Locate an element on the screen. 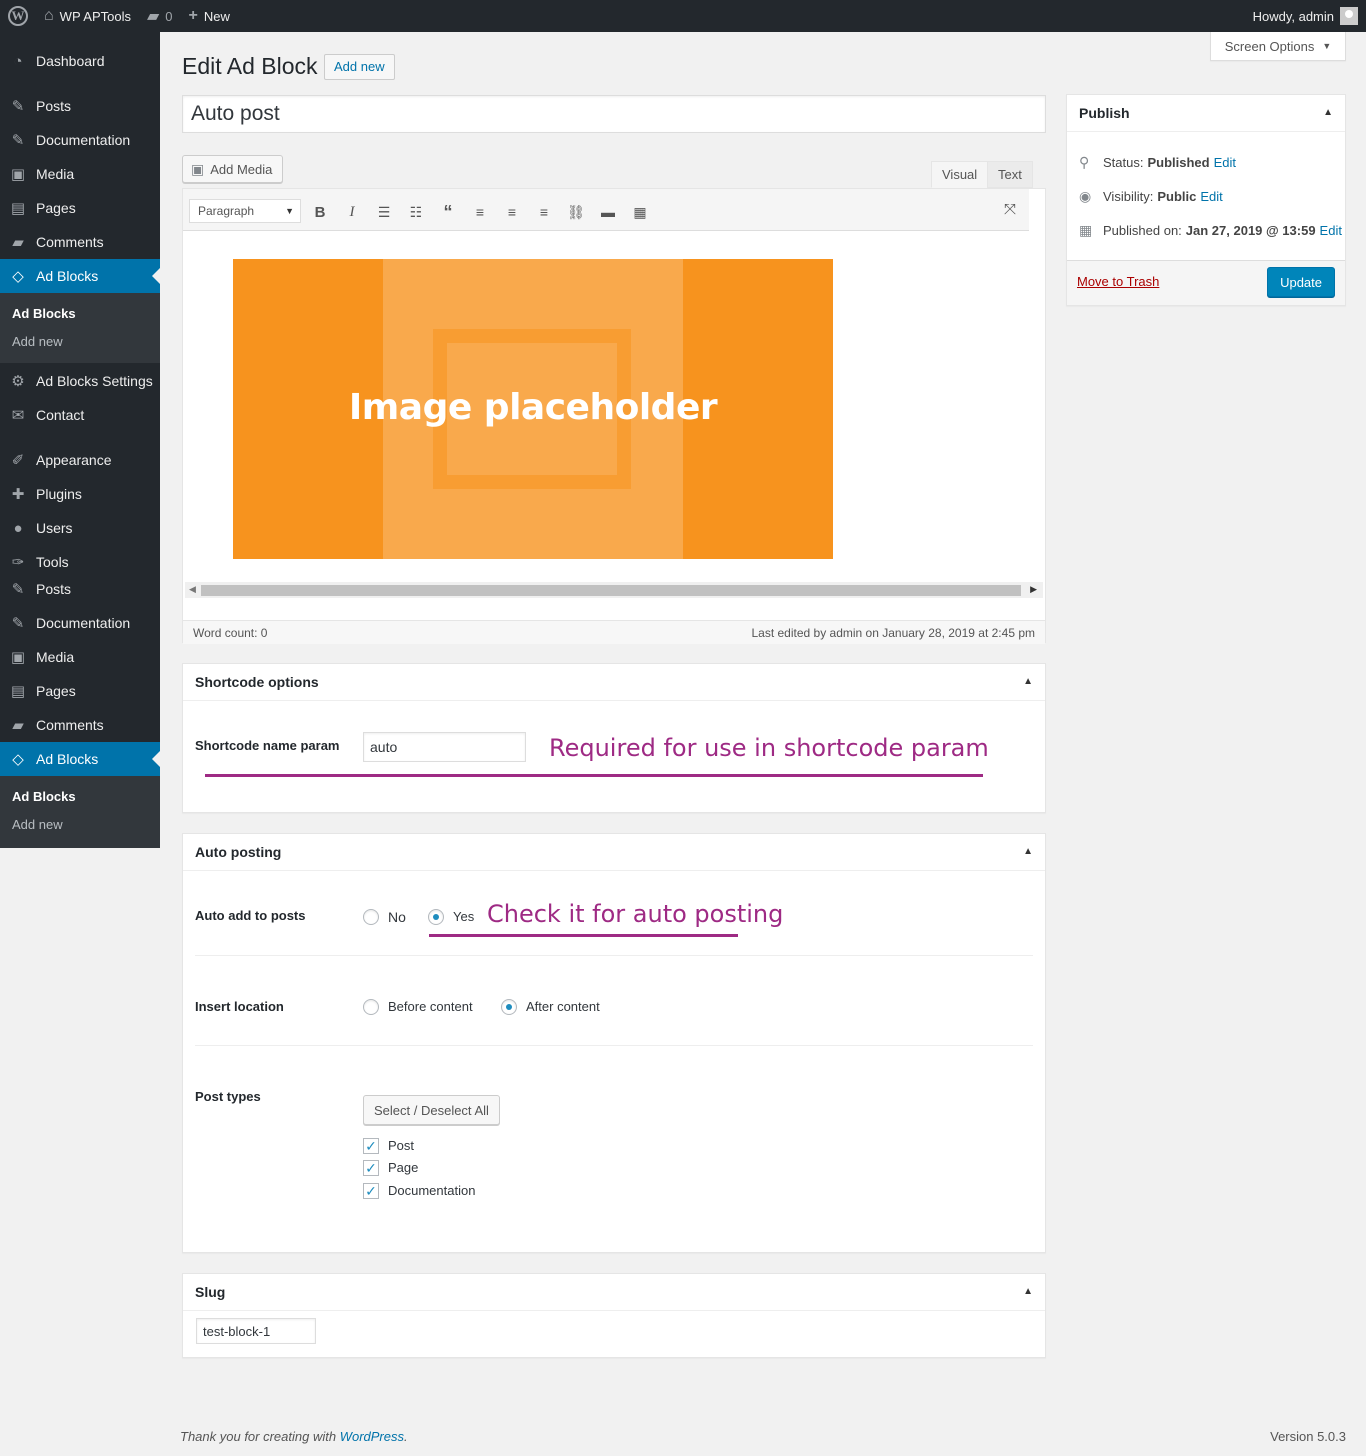 The width and height of the screenshot is (1366, 1456). slug-input: test-block-1 is located at coordinates (256, 1331).